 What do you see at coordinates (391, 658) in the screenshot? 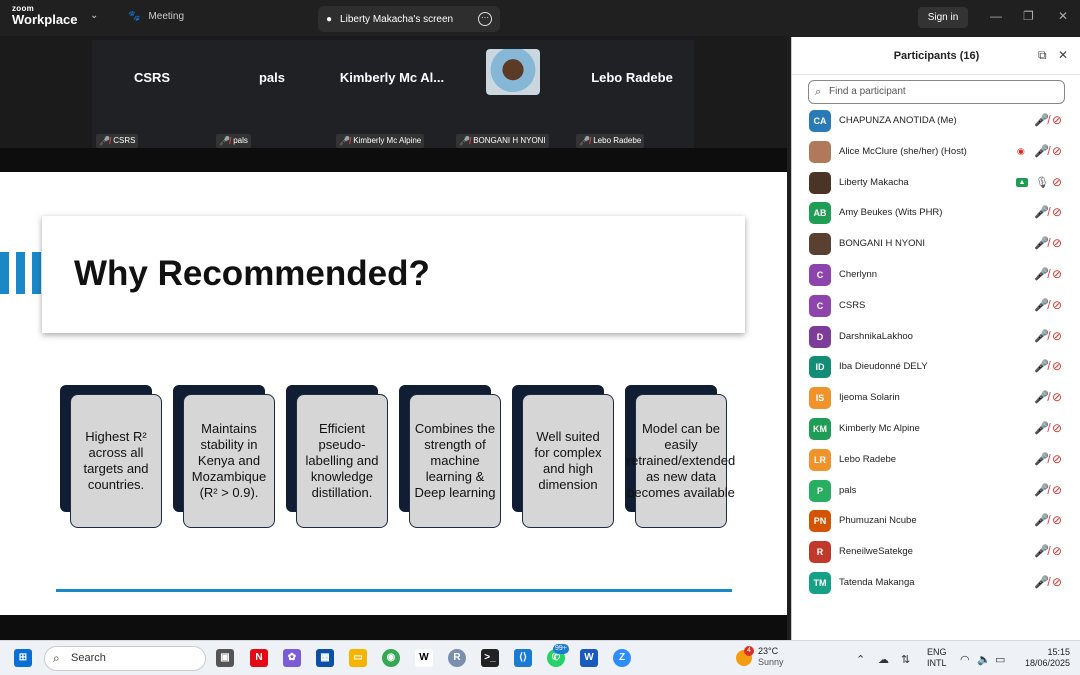
I see `chrome-icon: ◉` at bounding box center [391, 658].